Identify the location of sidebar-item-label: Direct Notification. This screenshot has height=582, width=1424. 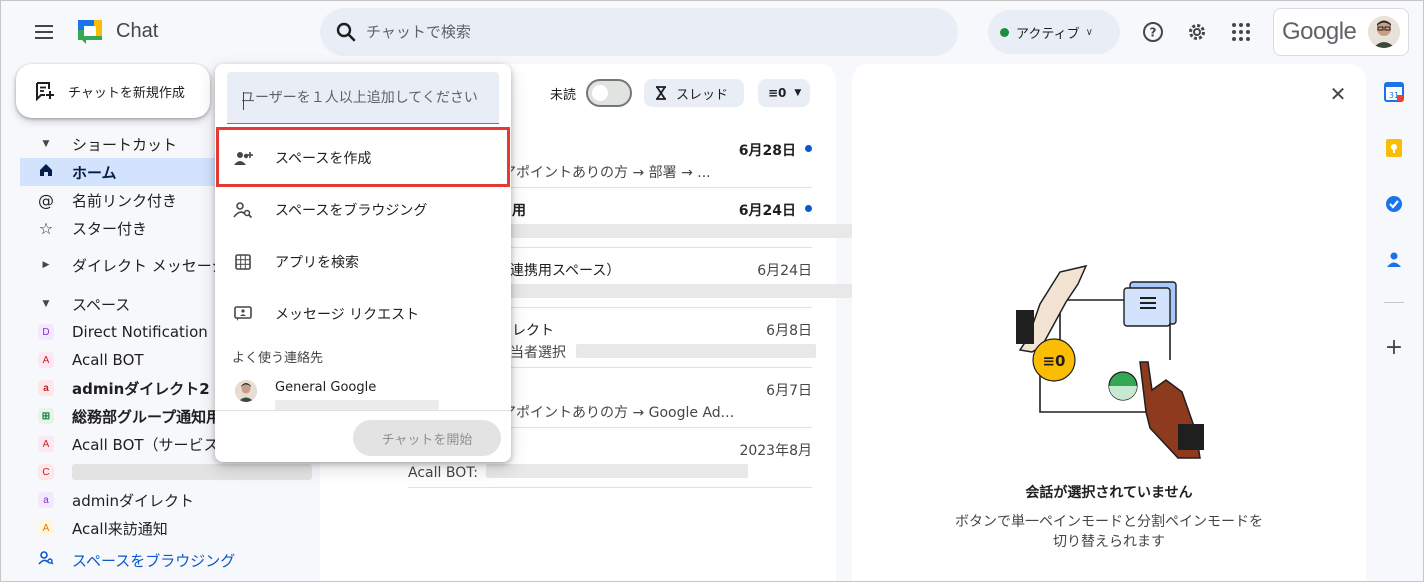
(140, 332).